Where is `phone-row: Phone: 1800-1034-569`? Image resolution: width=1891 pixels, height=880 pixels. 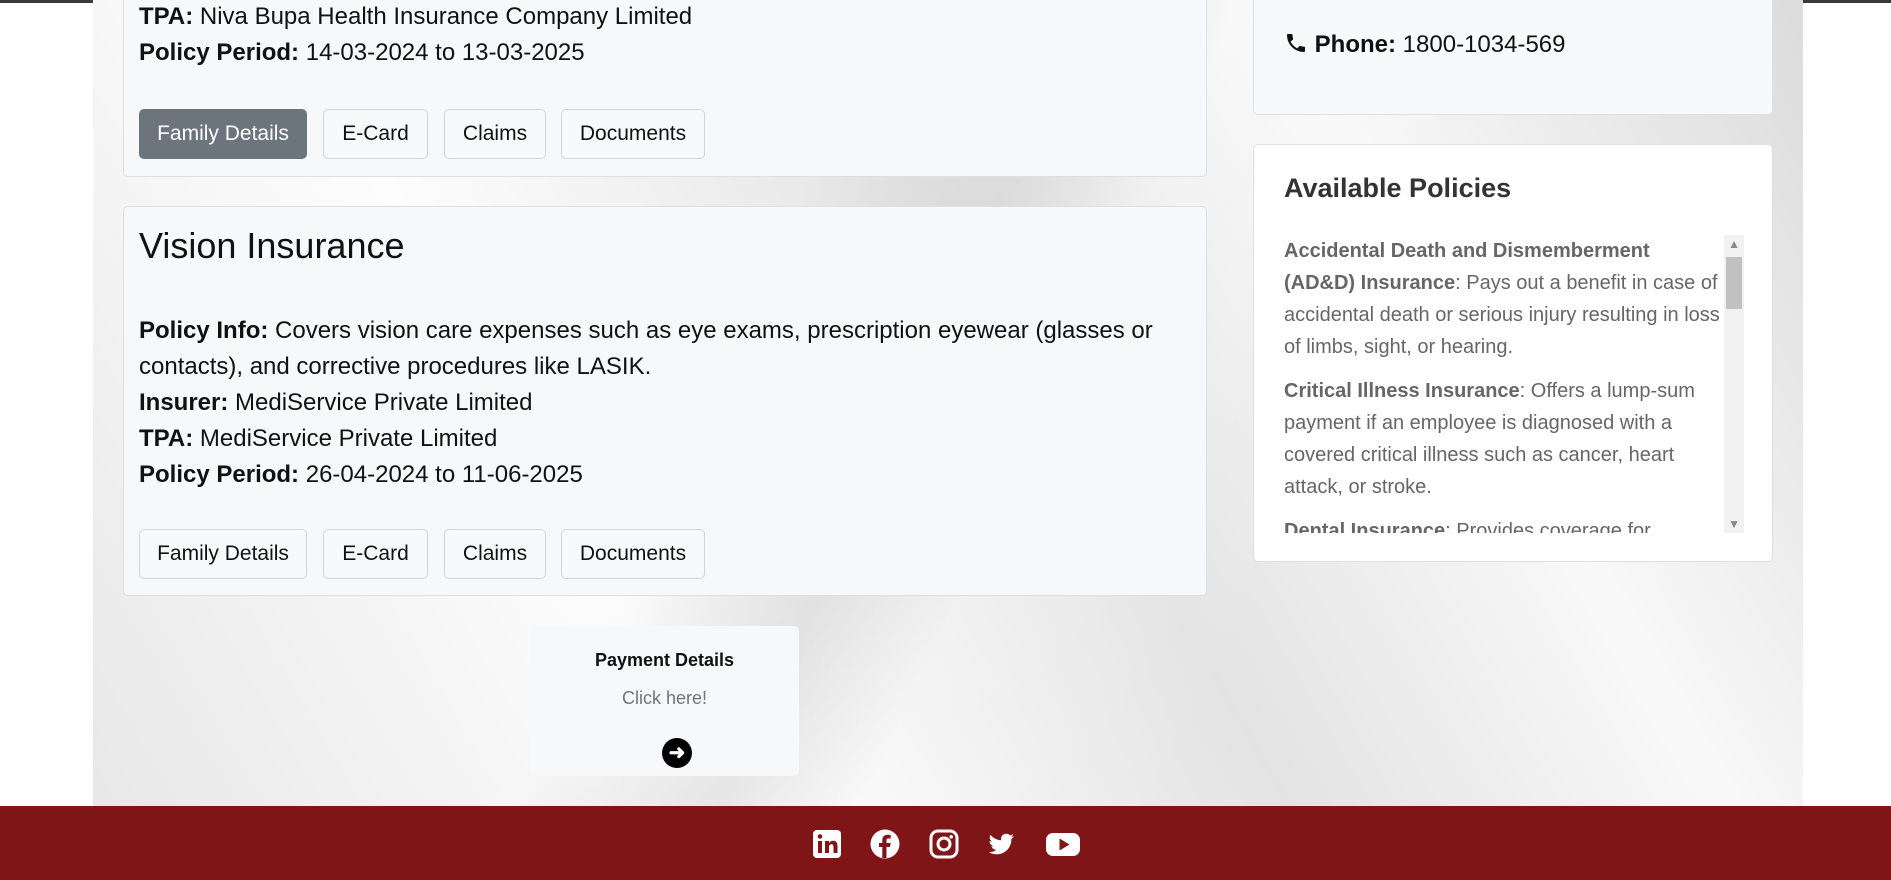 phone-row: Phone: 1800-1034-569 is located at coordinates (1424, 45).